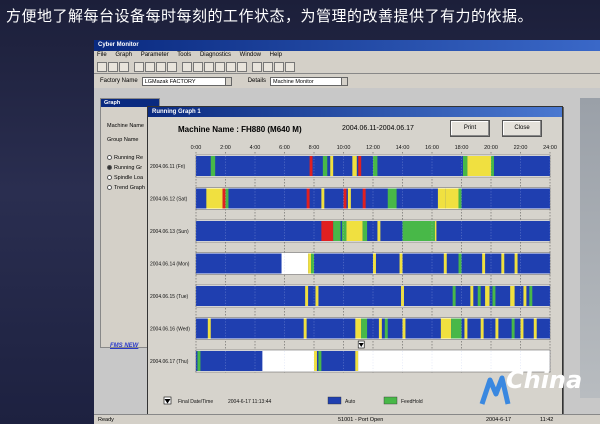 This screenshot has width=600, height=424. I want to click on logo-text: China, so click(544, 380).